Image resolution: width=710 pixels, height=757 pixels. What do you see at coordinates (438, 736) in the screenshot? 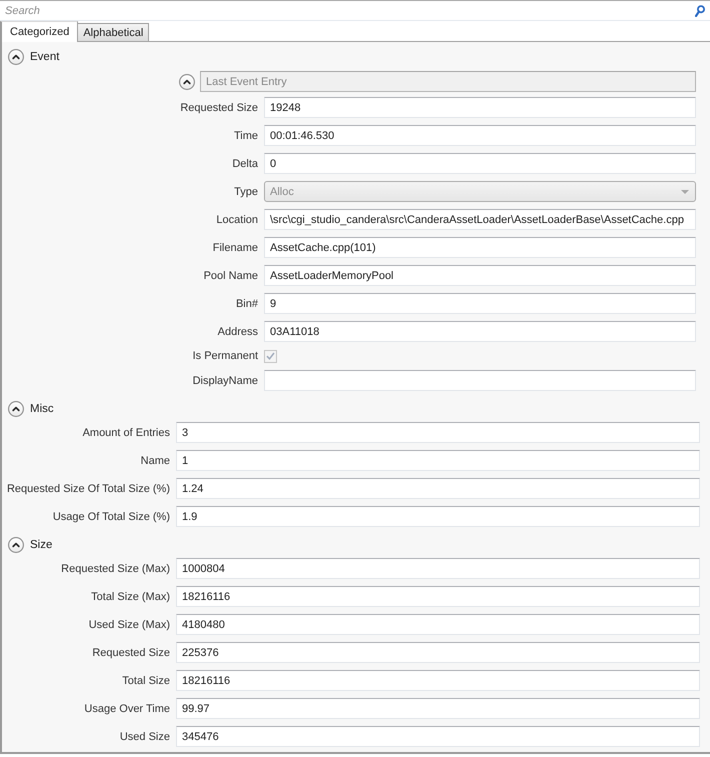
I see `text-field: 345476` at bounding box center [438, 736].